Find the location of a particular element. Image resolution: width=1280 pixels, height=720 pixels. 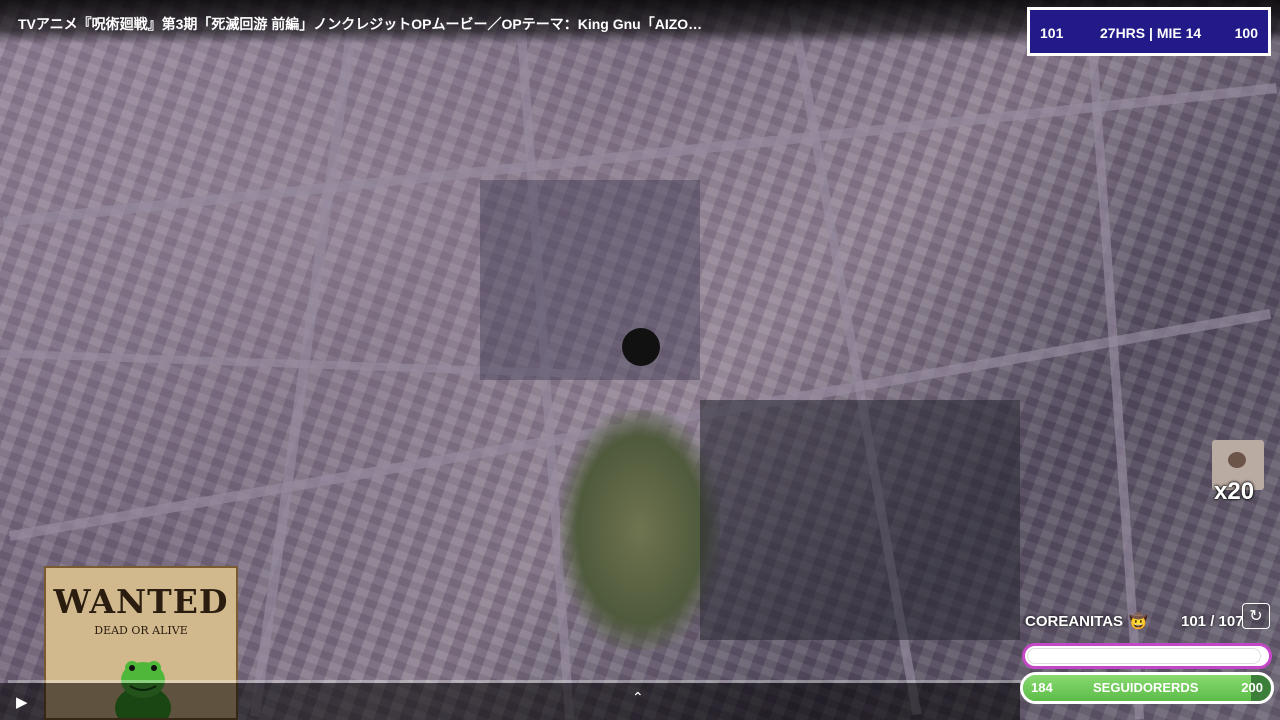

player-controls is located at coordinates (510, 701).